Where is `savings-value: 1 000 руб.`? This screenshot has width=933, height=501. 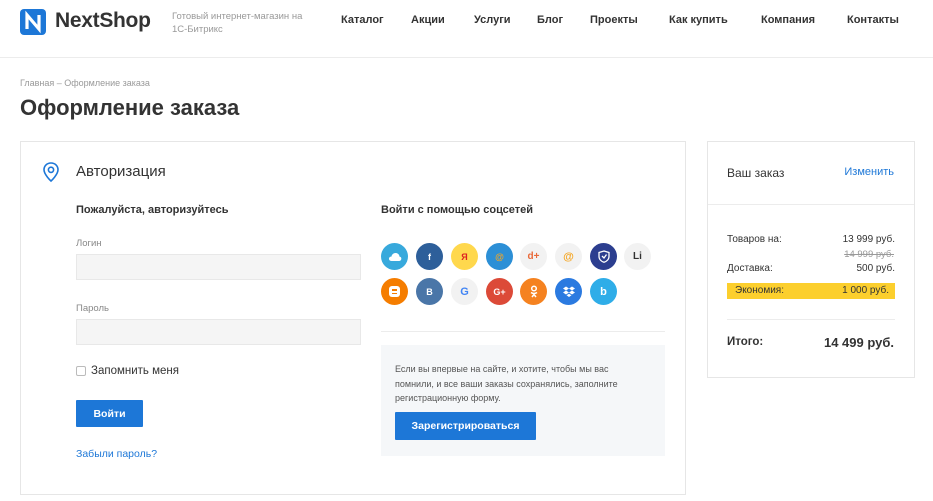
savings-value: 1 000 руб. is located at coordinates (865, 290).